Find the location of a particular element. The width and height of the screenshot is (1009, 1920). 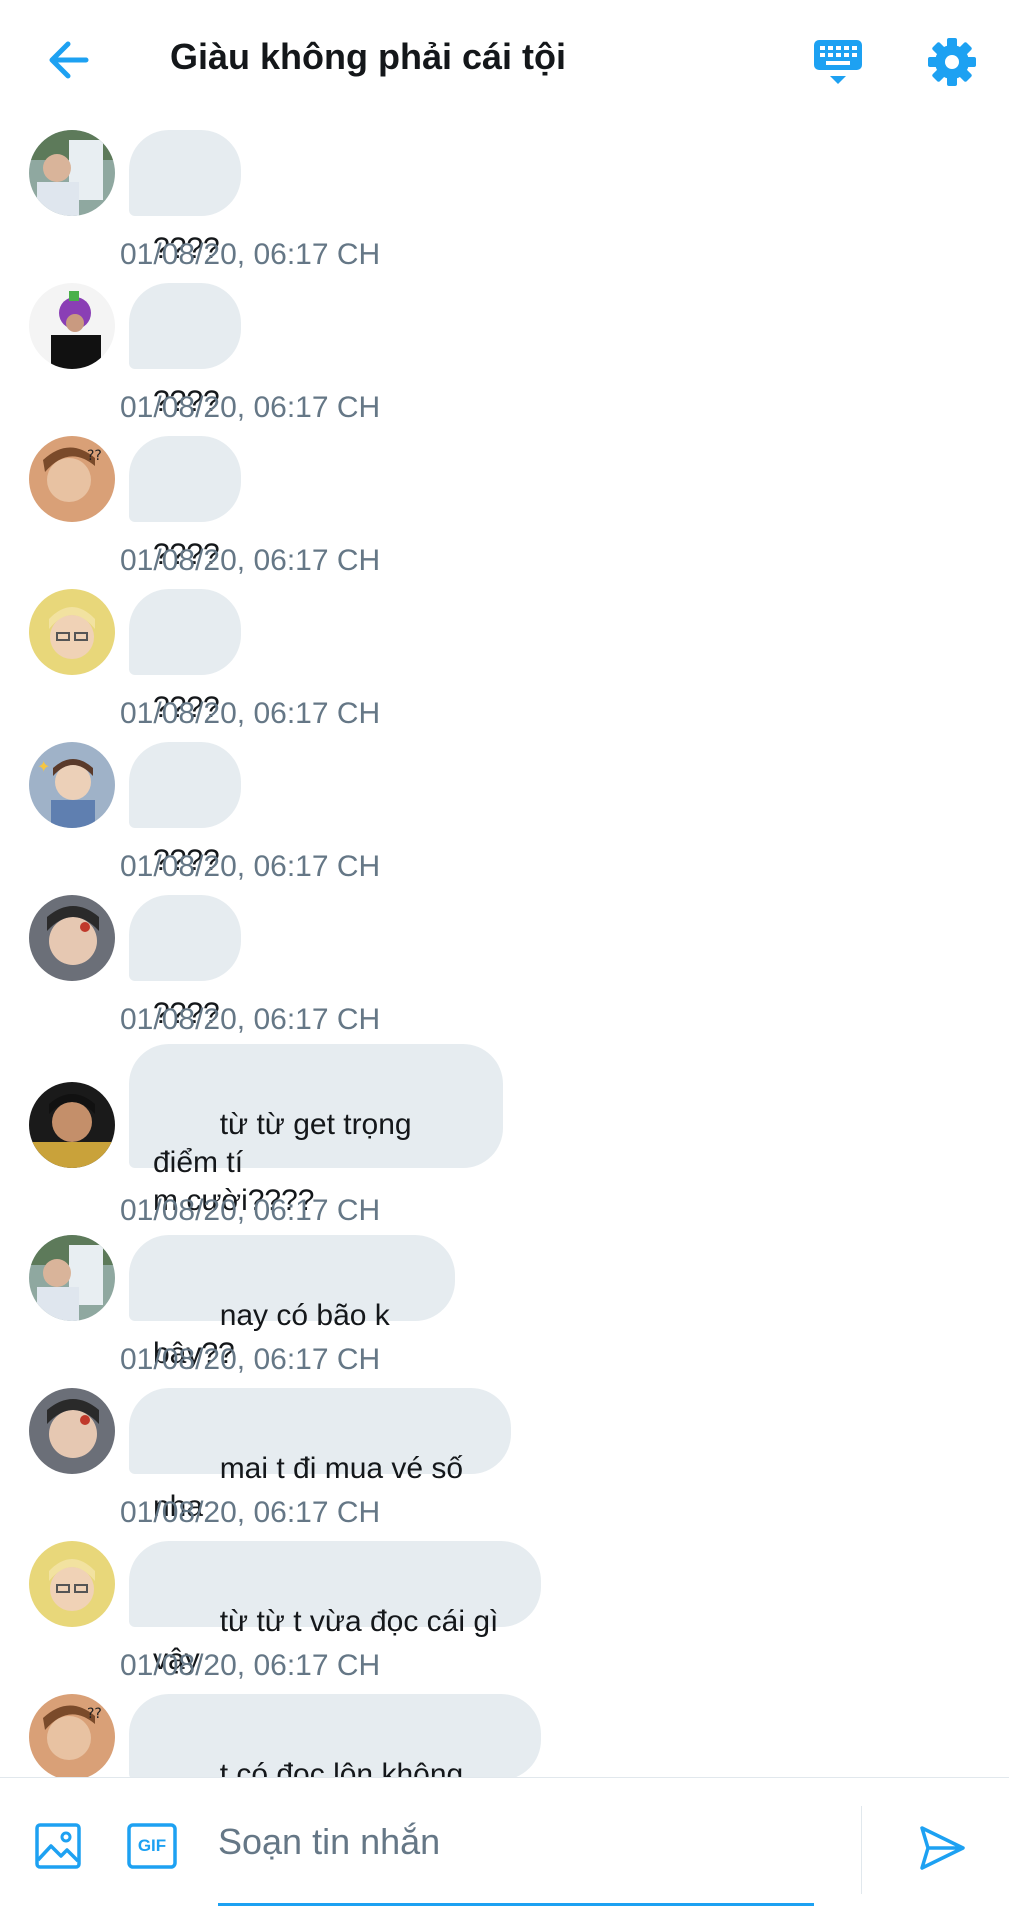

send-button is located at coordinates (942, 1848).